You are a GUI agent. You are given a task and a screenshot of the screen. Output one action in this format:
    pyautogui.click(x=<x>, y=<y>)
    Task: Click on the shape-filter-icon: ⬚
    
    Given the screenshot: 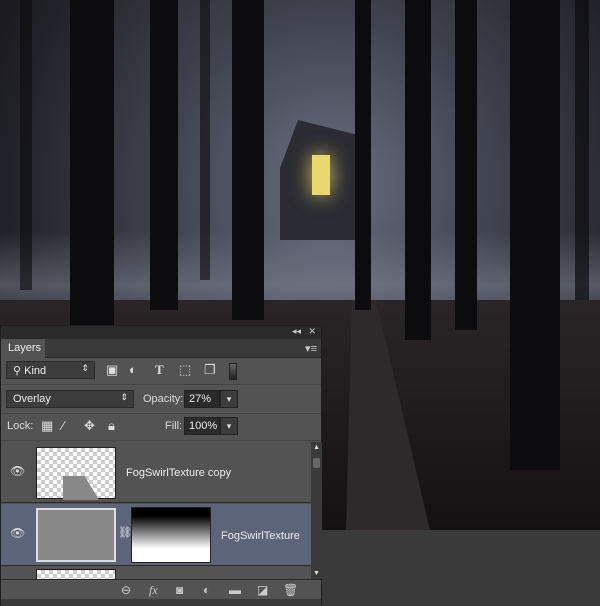 What is the action you would take?
    pyautogui.click(x=185, y=370)
    